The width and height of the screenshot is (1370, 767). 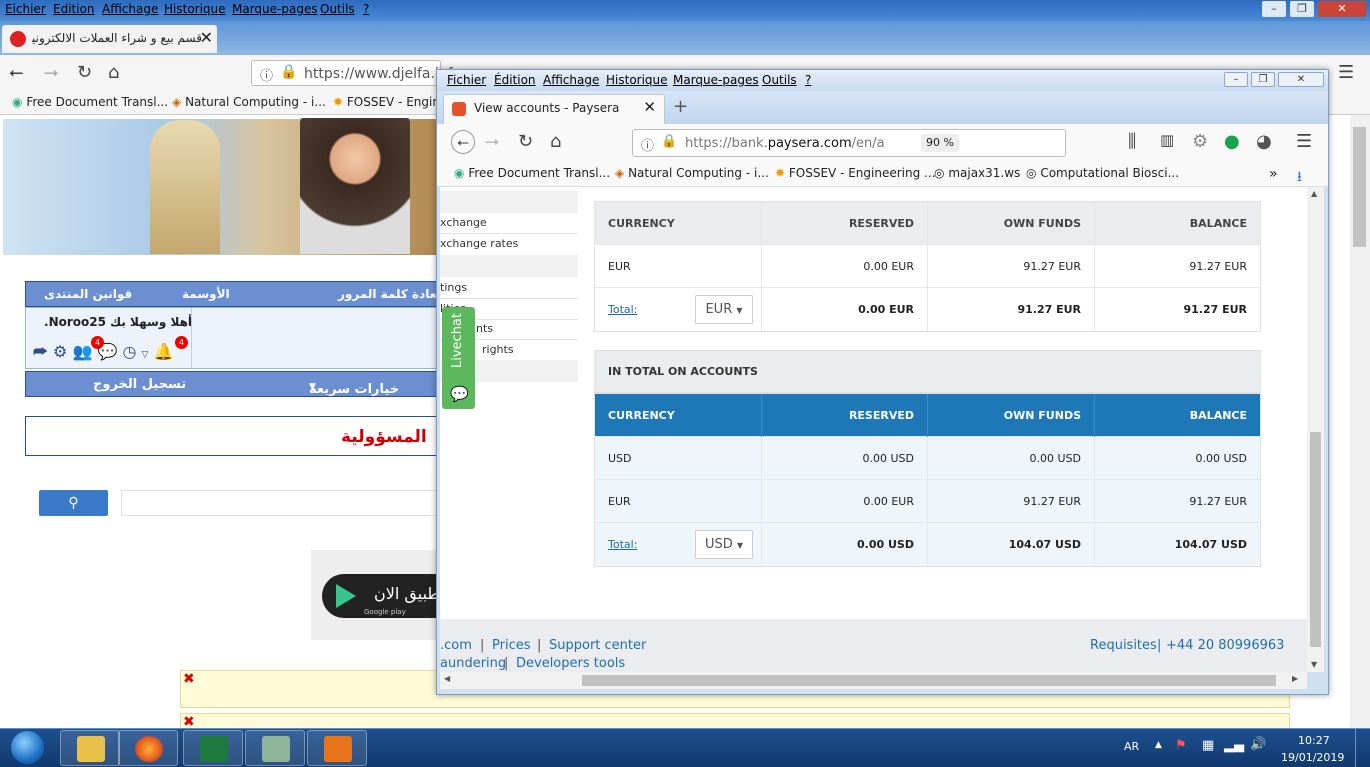 What do you see at coordinates (571, 80) in the screenshot?
I see `menu-affichage: Affichage` at bounding box center [571, 80].